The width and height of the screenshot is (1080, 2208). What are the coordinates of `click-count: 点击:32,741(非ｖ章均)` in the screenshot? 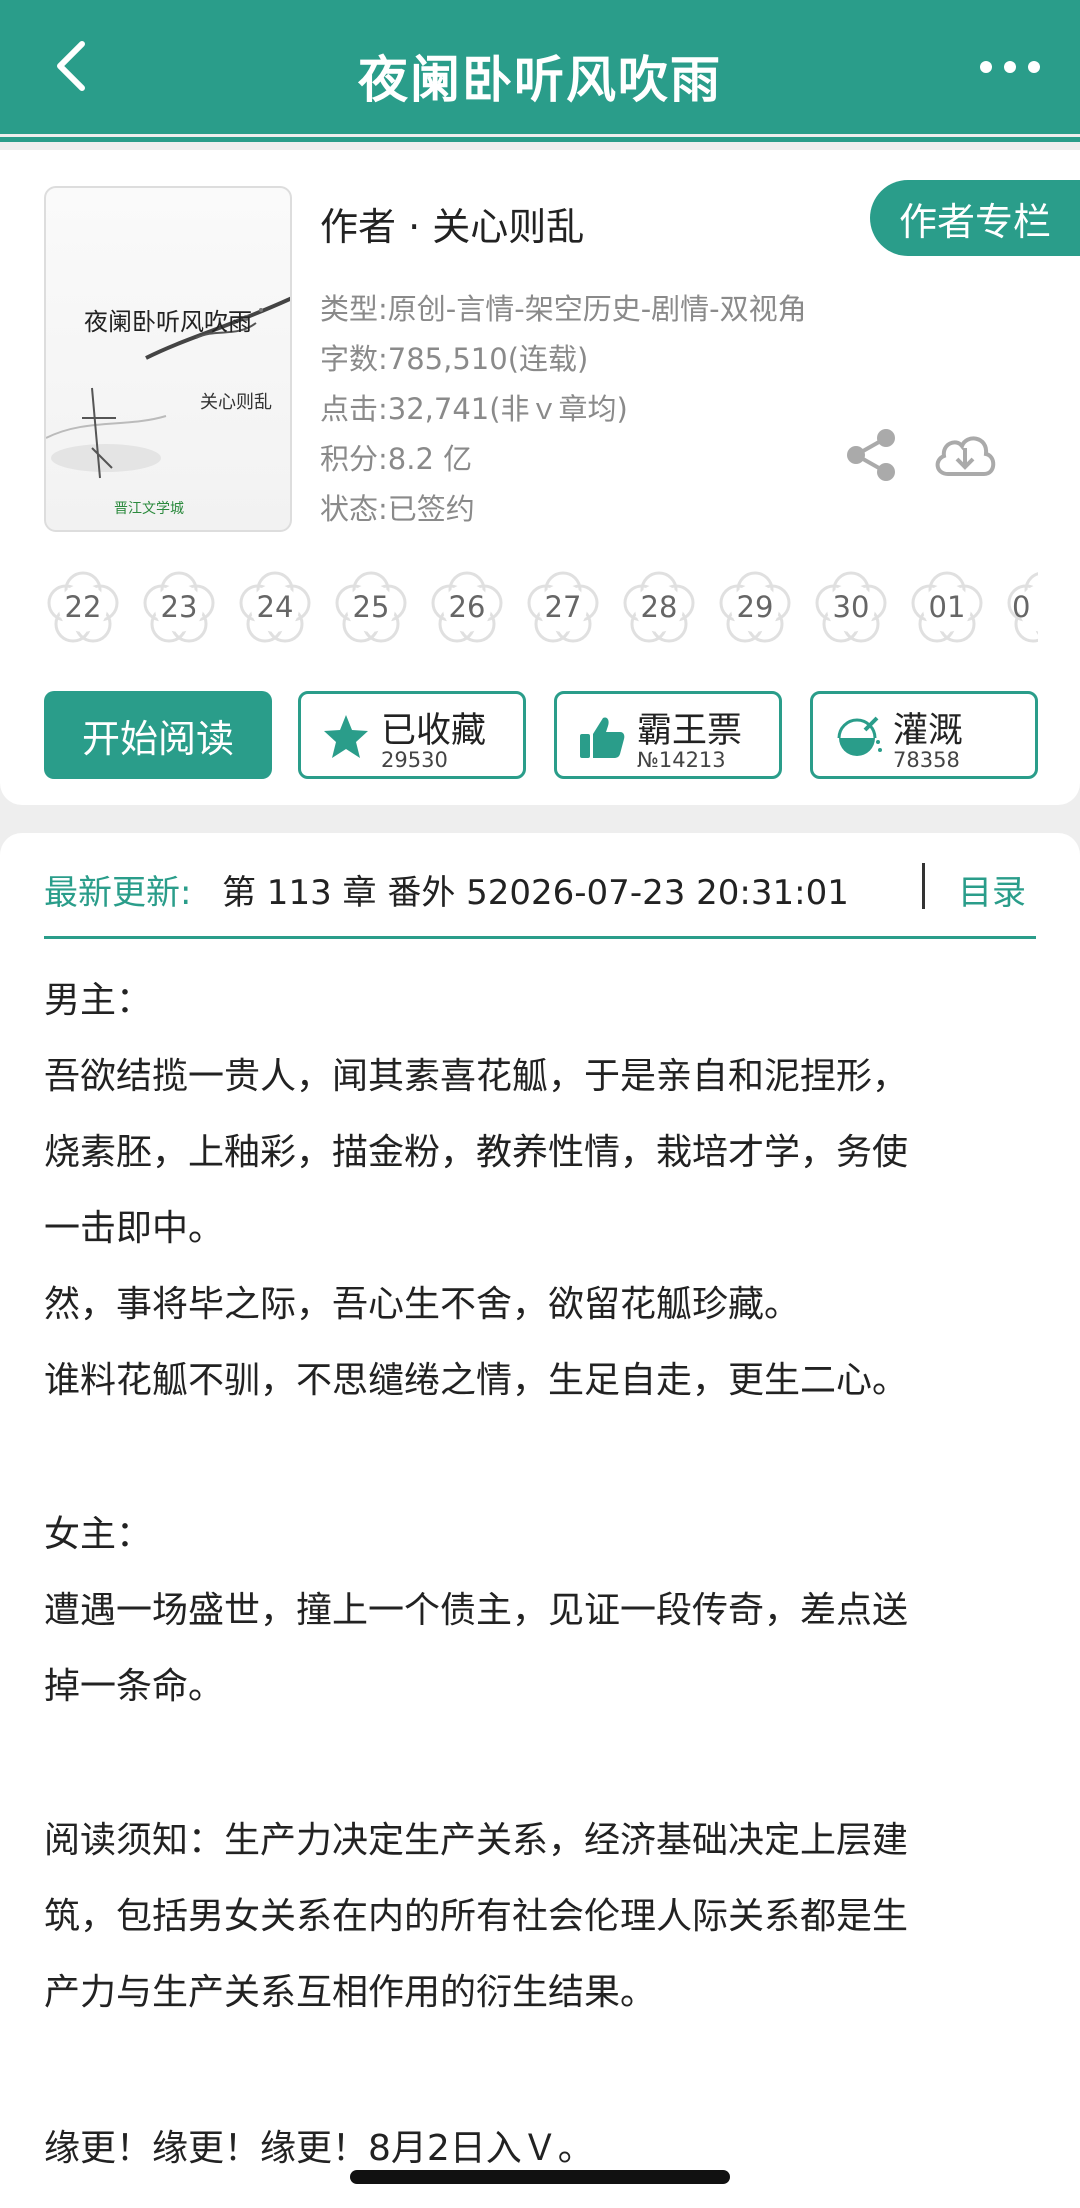 It's located at (474, 409).